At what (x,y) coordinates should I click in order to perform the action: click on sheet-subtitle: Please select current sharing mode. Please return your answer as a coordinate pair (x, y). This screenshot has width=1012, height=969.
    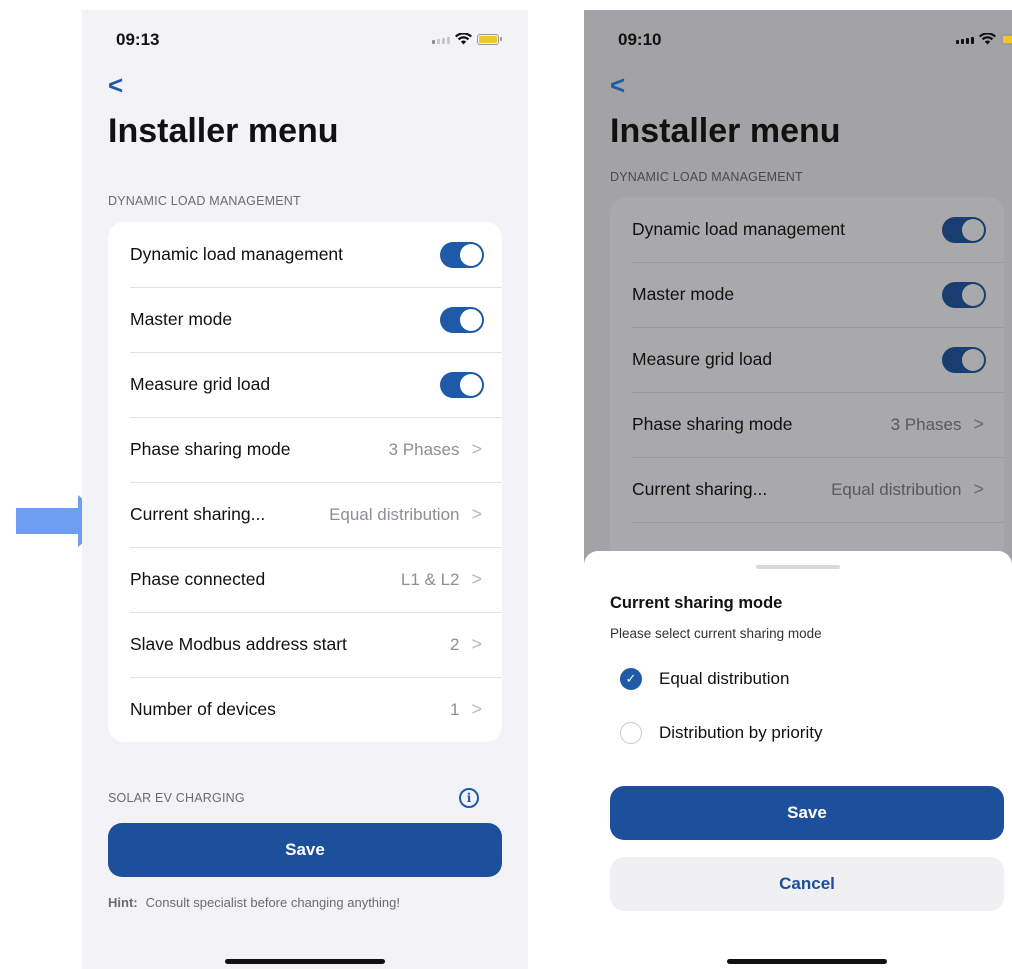
    Looking at the image, I should click on (716, 633).